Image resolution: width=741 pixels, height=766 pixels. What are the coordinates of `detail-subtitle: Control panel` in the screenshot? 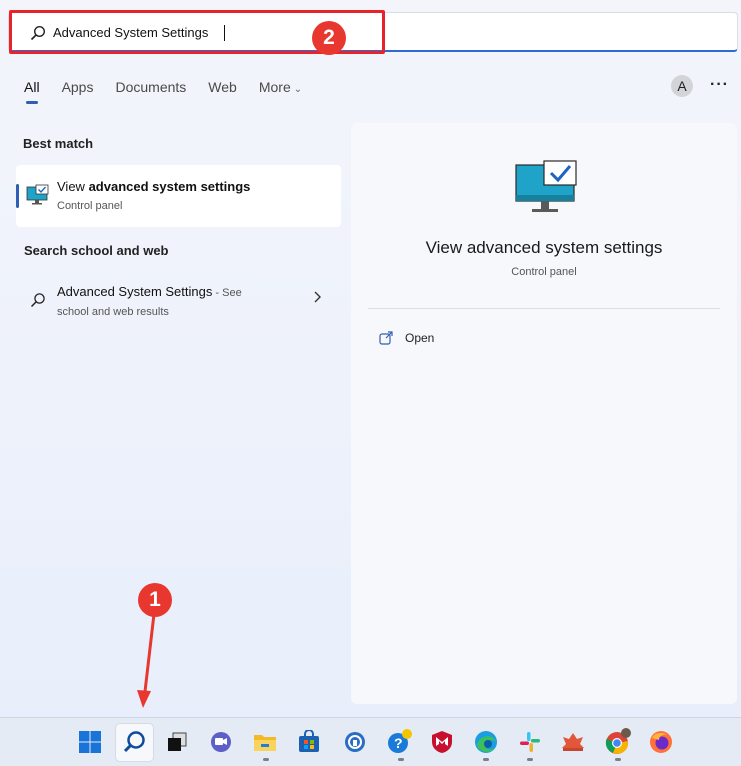 It's located at (544, 272).